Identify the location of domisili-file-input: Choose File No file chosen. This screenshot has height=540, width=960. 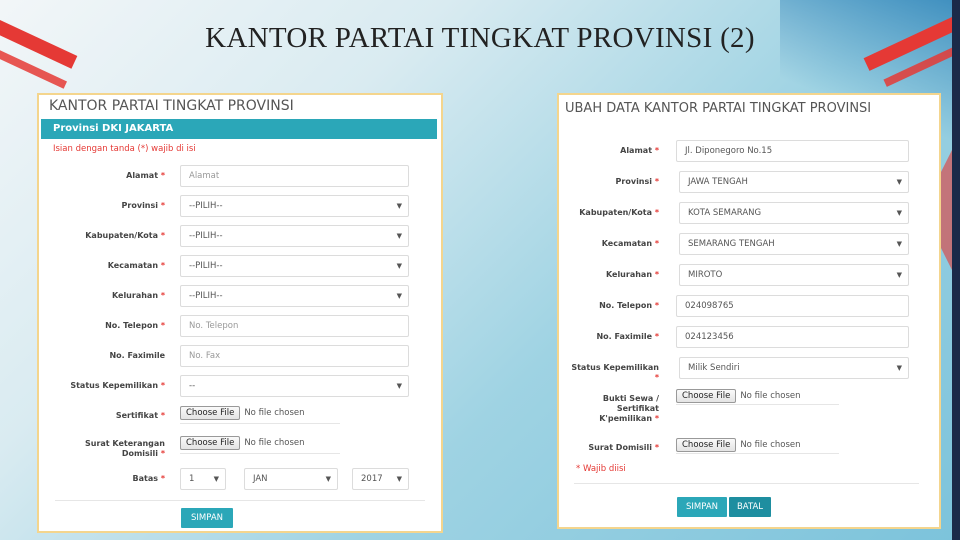
(738, 445).